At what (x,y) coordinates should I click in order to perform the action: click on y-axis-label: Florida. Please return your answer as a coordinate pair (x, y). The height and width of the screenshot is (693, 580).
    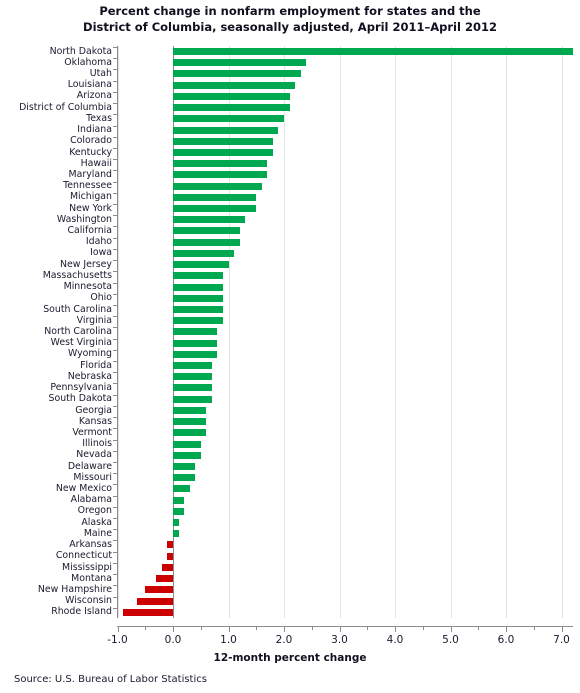
    Looking at the image, I should click on (96, 365).